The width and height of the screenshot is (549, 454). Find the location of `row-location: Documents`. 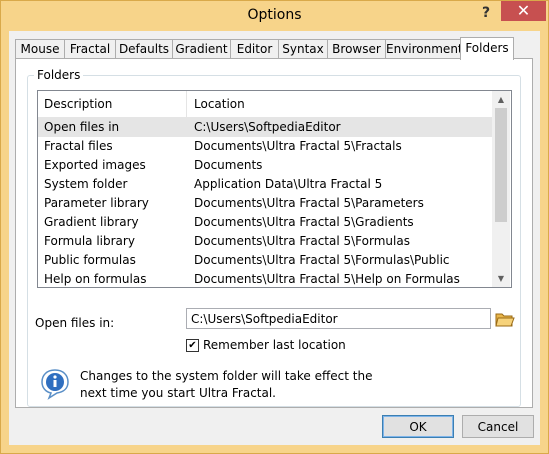

row-location: Documents is located at coordinates (228, 165).